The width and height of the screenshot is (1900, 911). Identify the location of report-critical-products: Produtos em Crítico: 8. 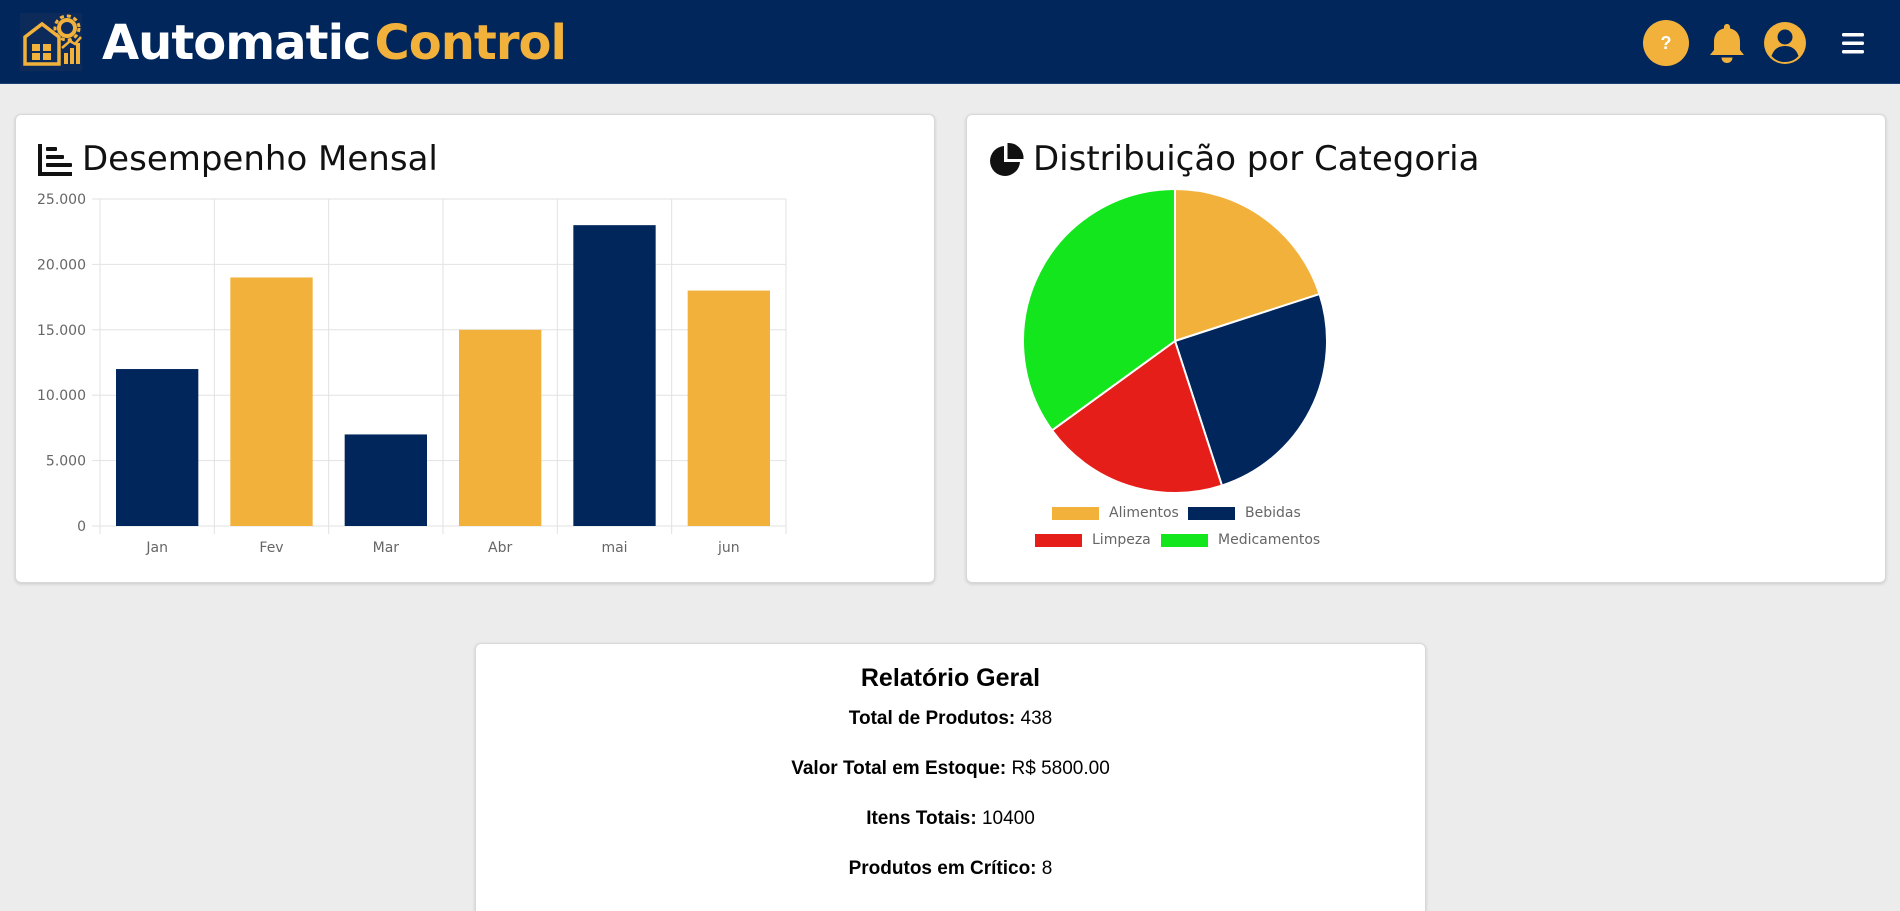
(950, 869).